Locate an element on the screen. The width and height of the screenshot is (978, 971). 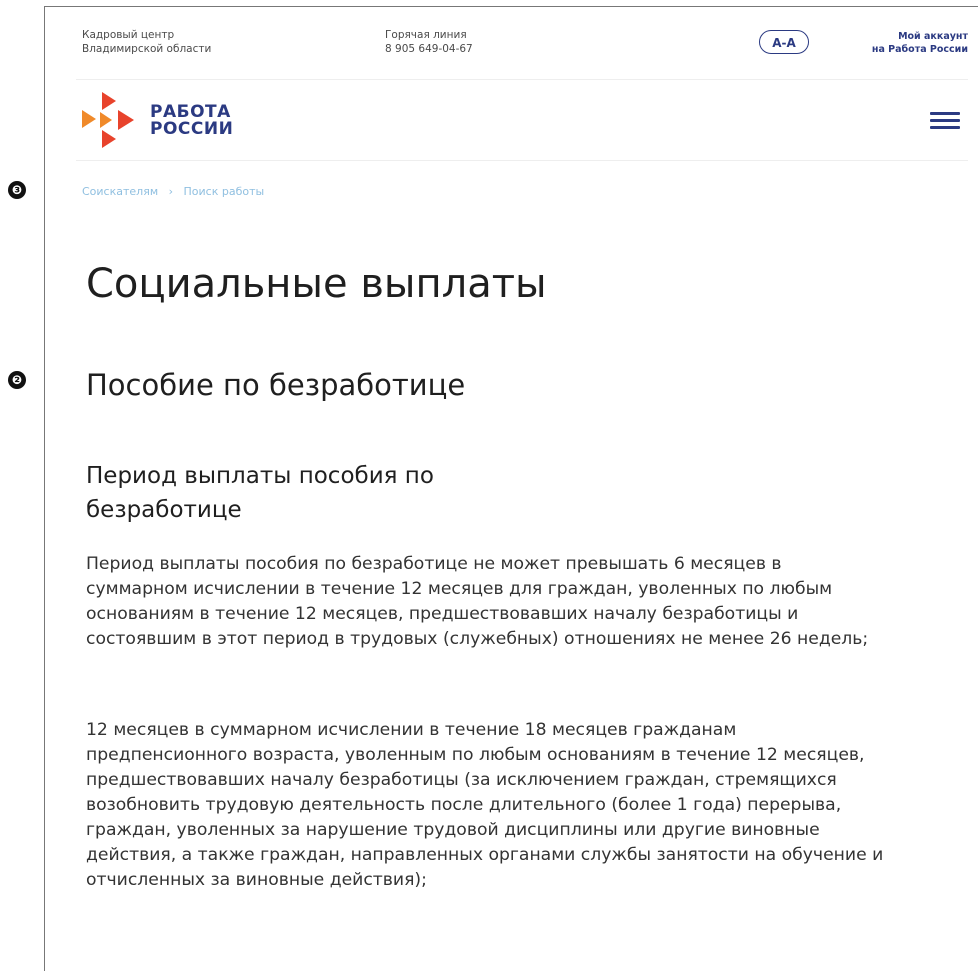
logo-arrows-icon is located at coordinates (108, 120).